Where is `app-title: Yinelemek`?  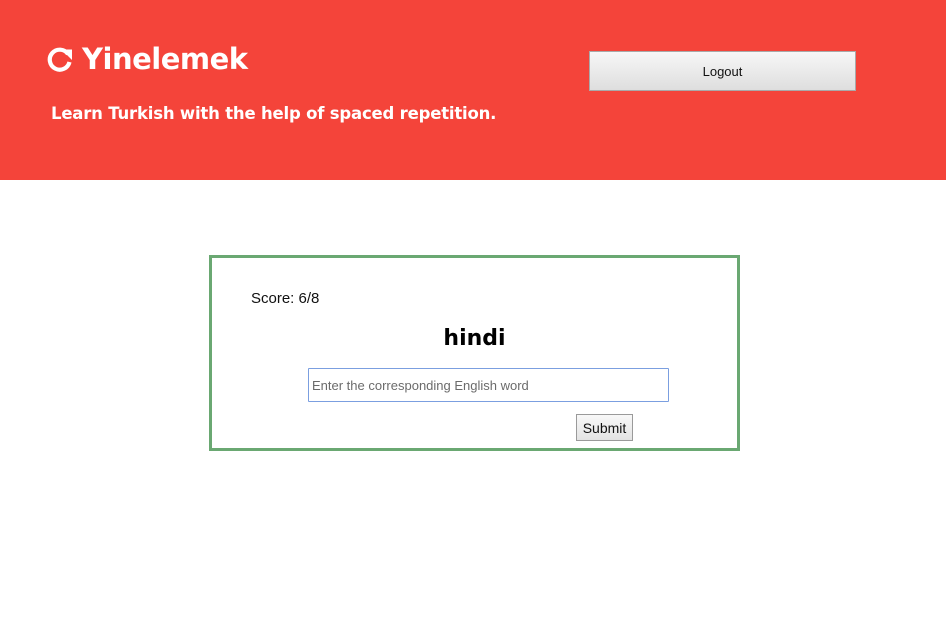 app-title: Yinelemek is located at coordinates (165, 59).